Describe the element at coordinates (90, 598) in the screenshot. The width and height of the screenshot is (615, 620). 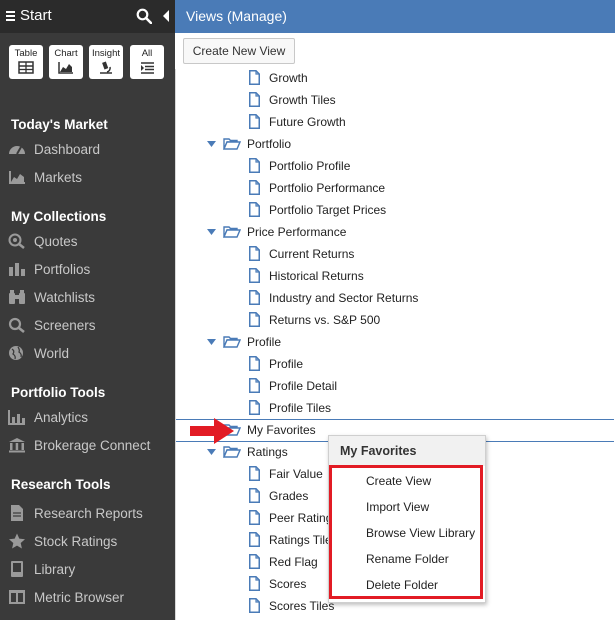
I see `nav-metric-browser: Metric Browser` at that location.